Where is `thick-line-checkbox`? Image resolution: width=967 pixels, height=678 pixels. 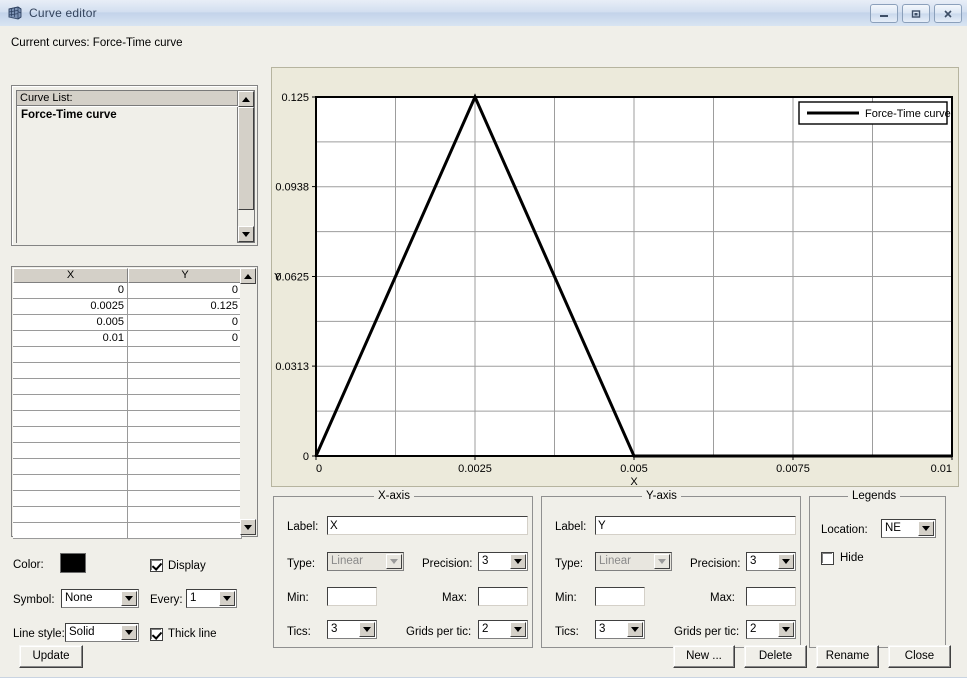
thick-line-checkbox is located at coordinates (156, 634).